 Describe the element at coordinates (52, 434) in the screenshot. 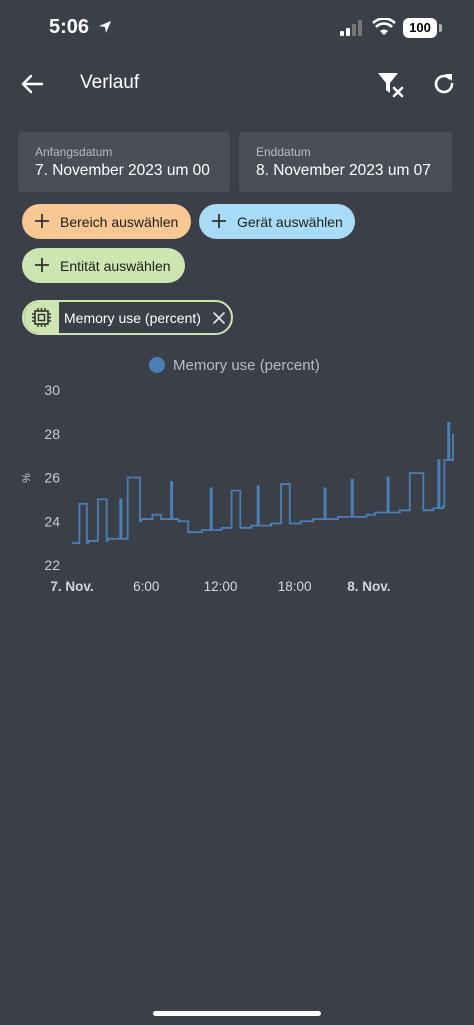

I see `y-tick-label: 28` at that location.